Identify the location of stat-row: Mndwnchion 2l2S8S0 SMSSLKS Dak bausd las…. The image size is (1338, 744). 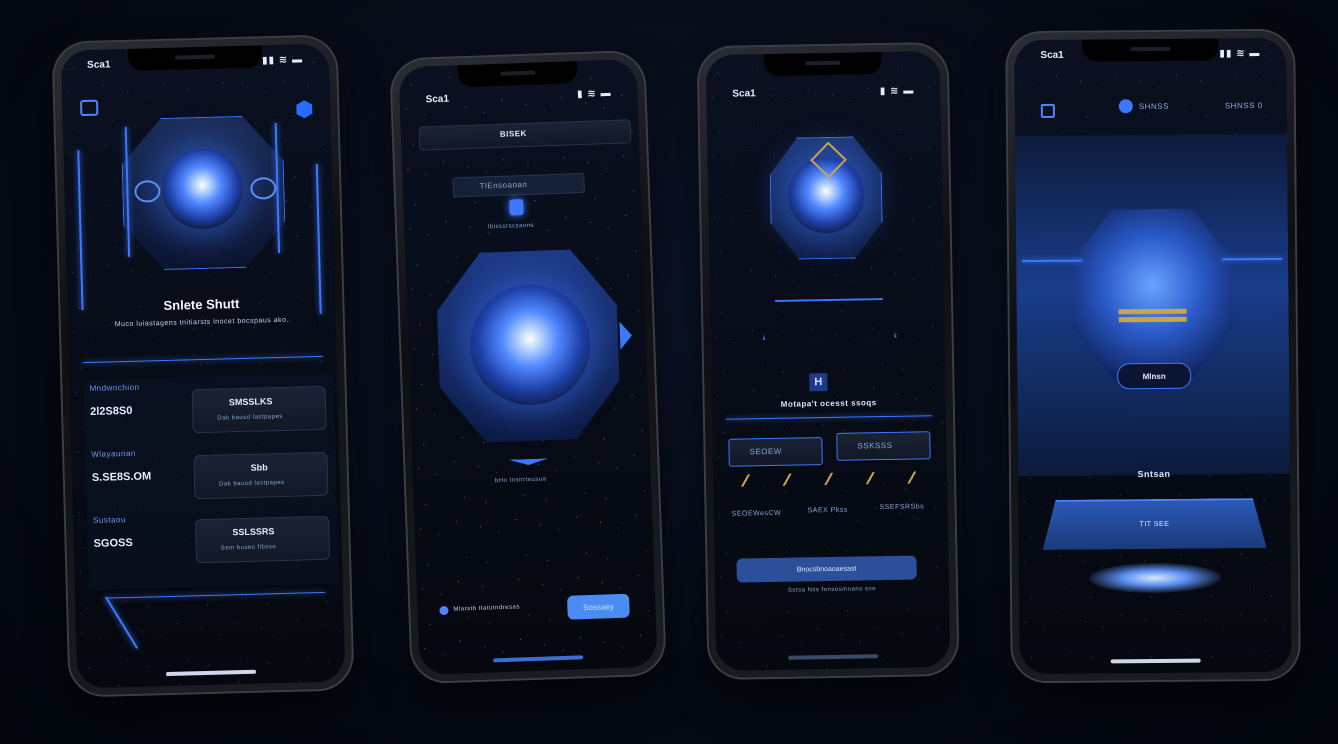
(208, 407).